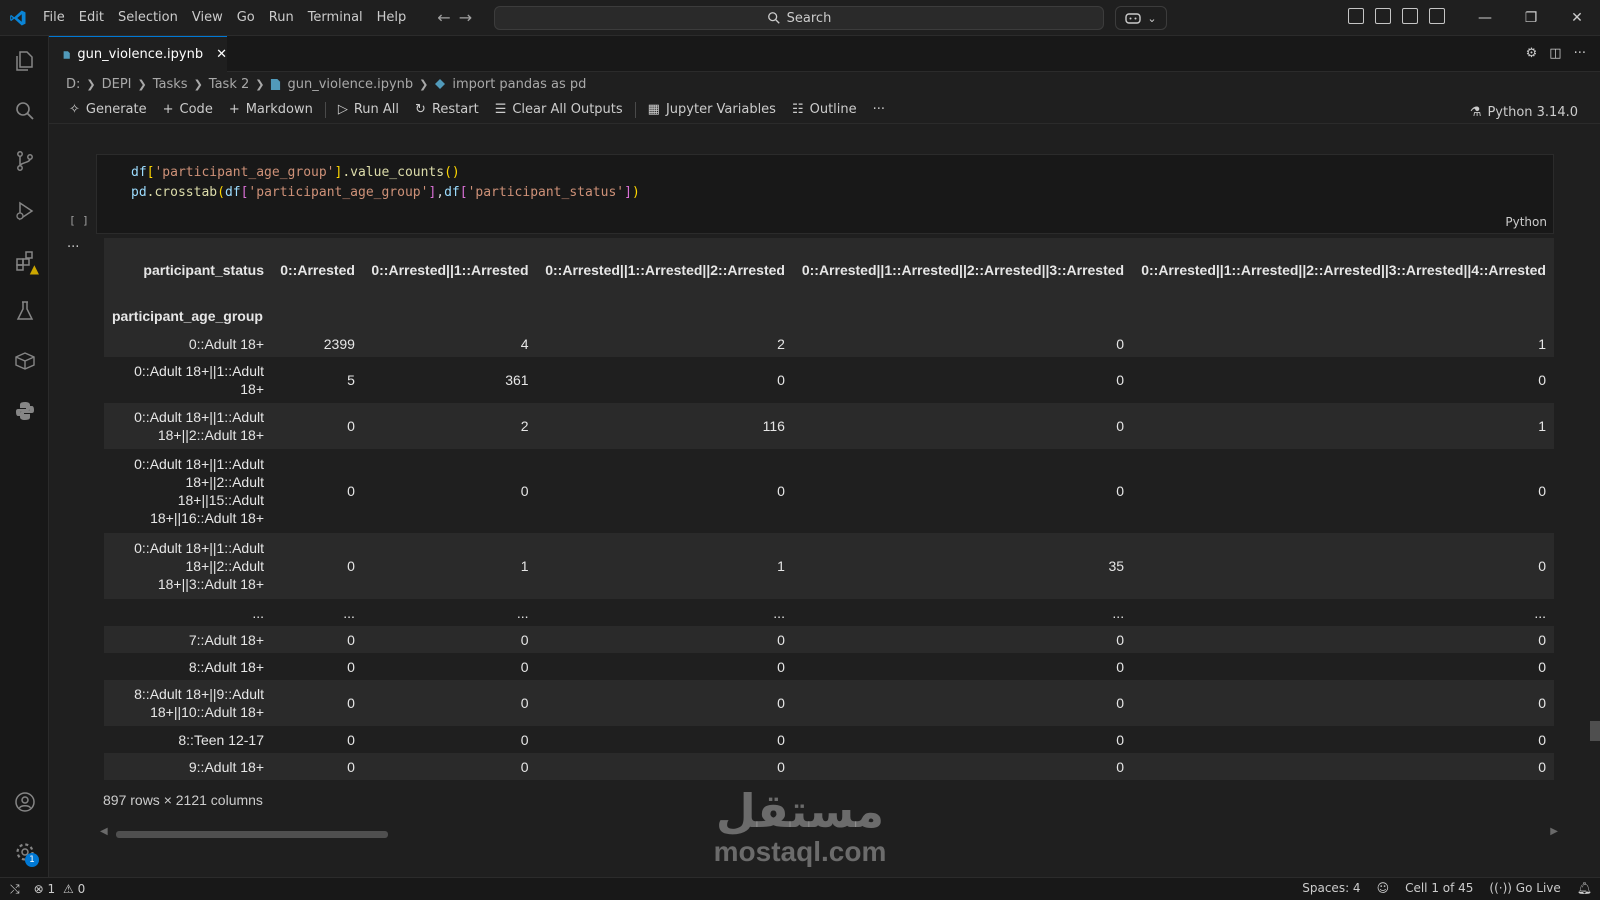  Describe the element at coordinates (54, 18) in the screenshot. I see `menu-file: File` at that location.